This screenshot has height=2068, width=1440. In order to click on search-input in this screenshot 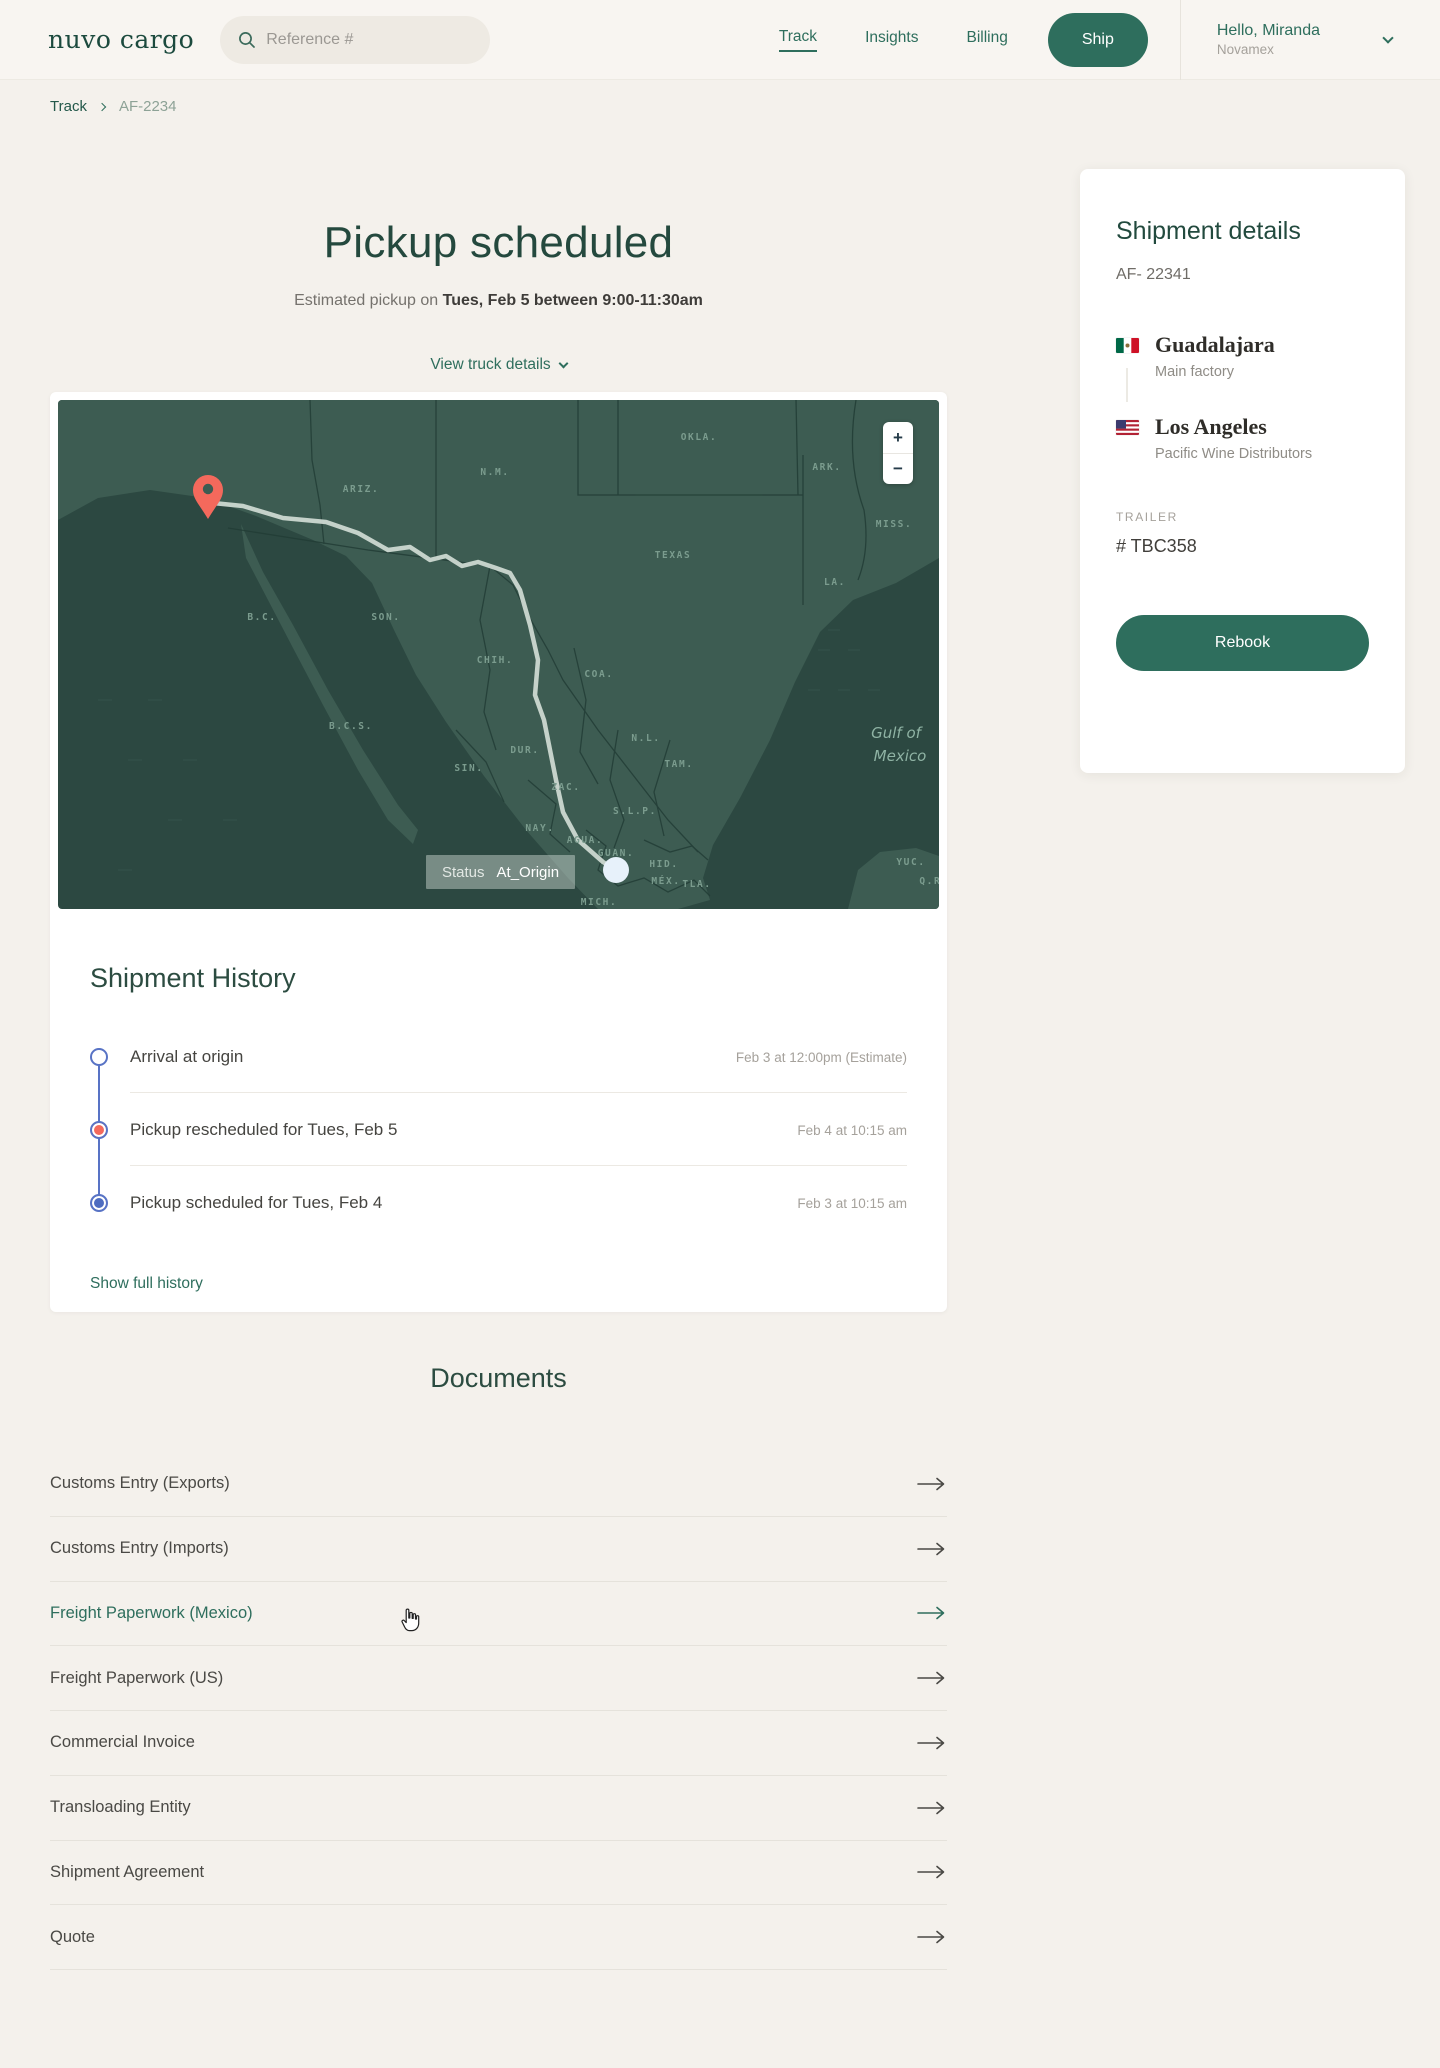, I will do `click(366, 39)`.